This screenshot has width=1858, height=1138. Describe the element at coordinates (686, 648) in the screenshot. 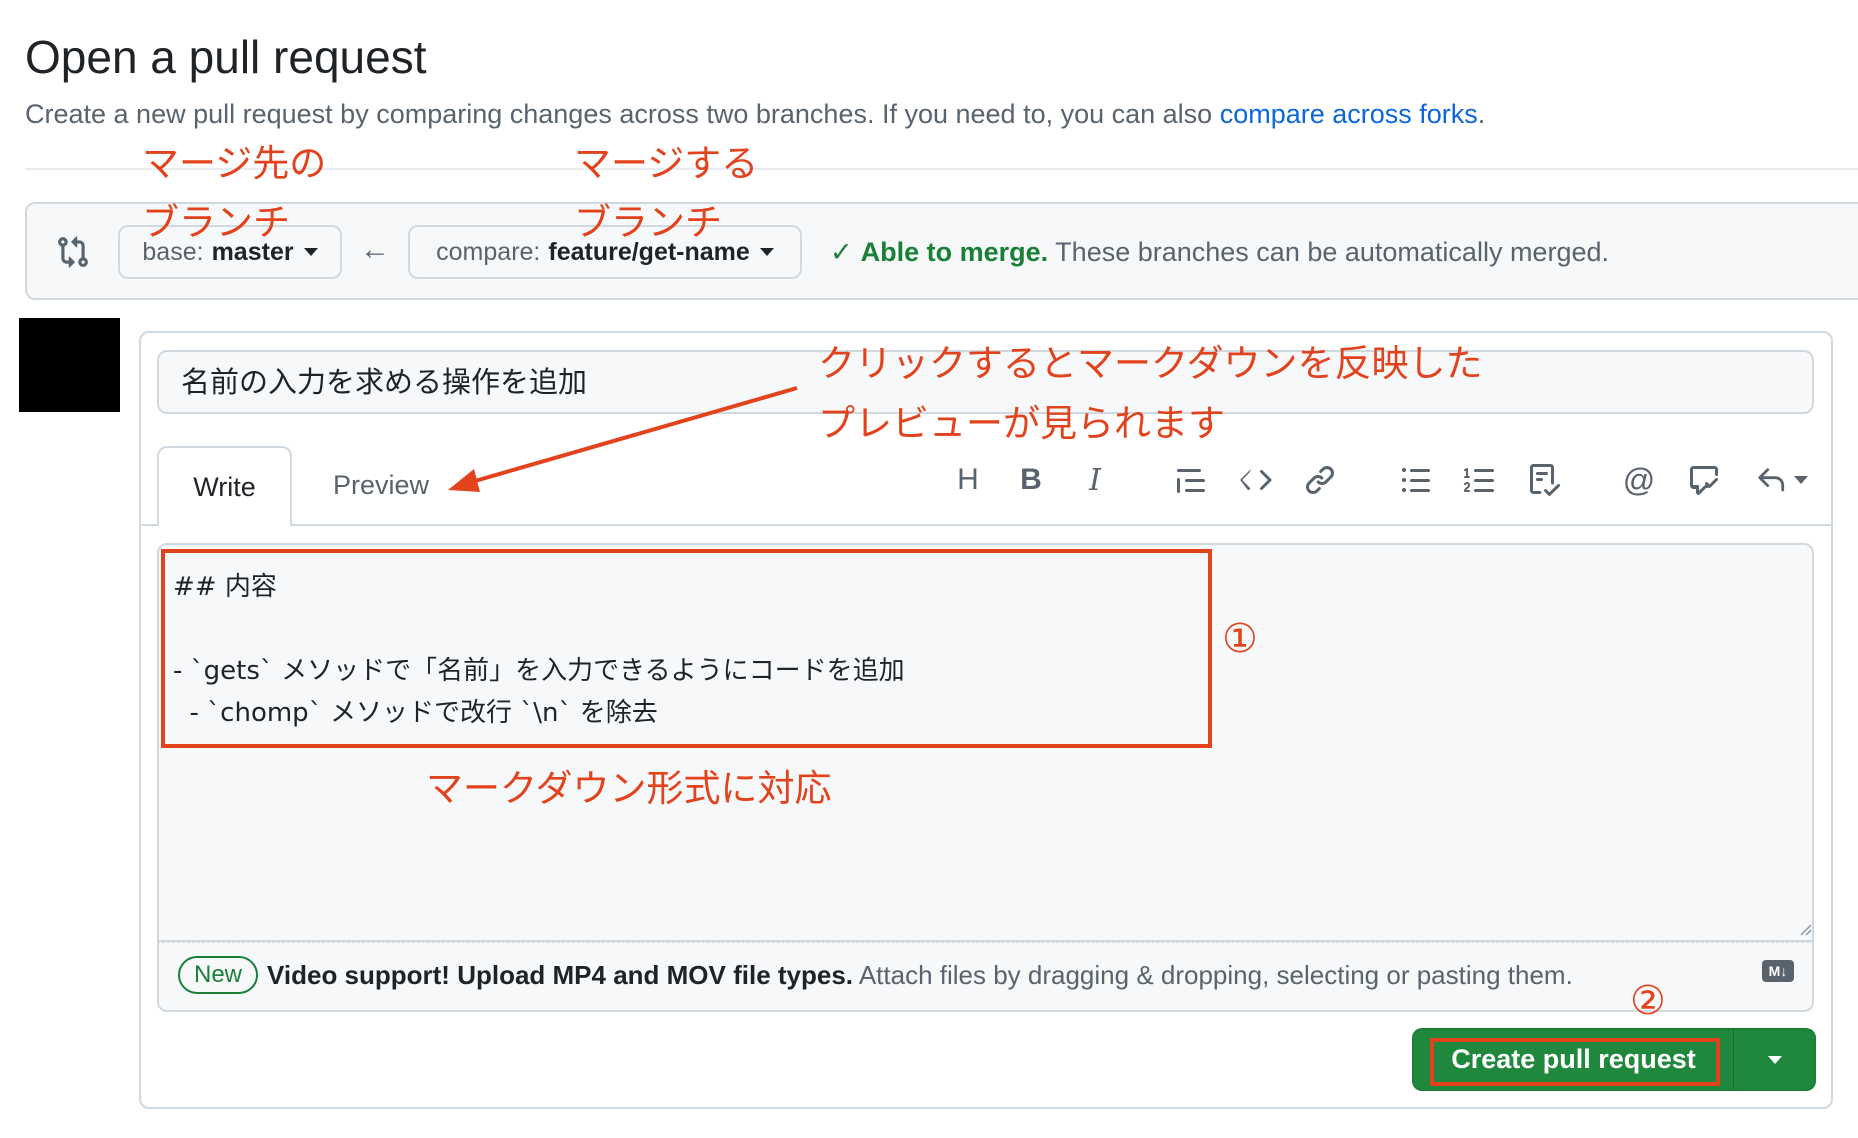

I see `annotation-body-highlight` at that location.